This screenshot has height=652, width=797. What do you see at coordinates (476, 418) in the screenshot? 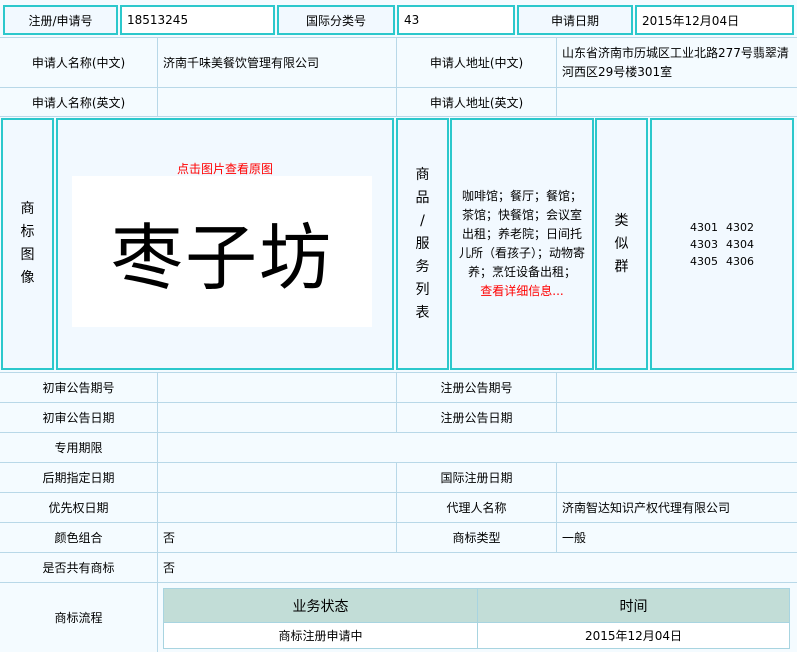
I see `row-label: 注册公告日期` at bounding box center [476, 418].